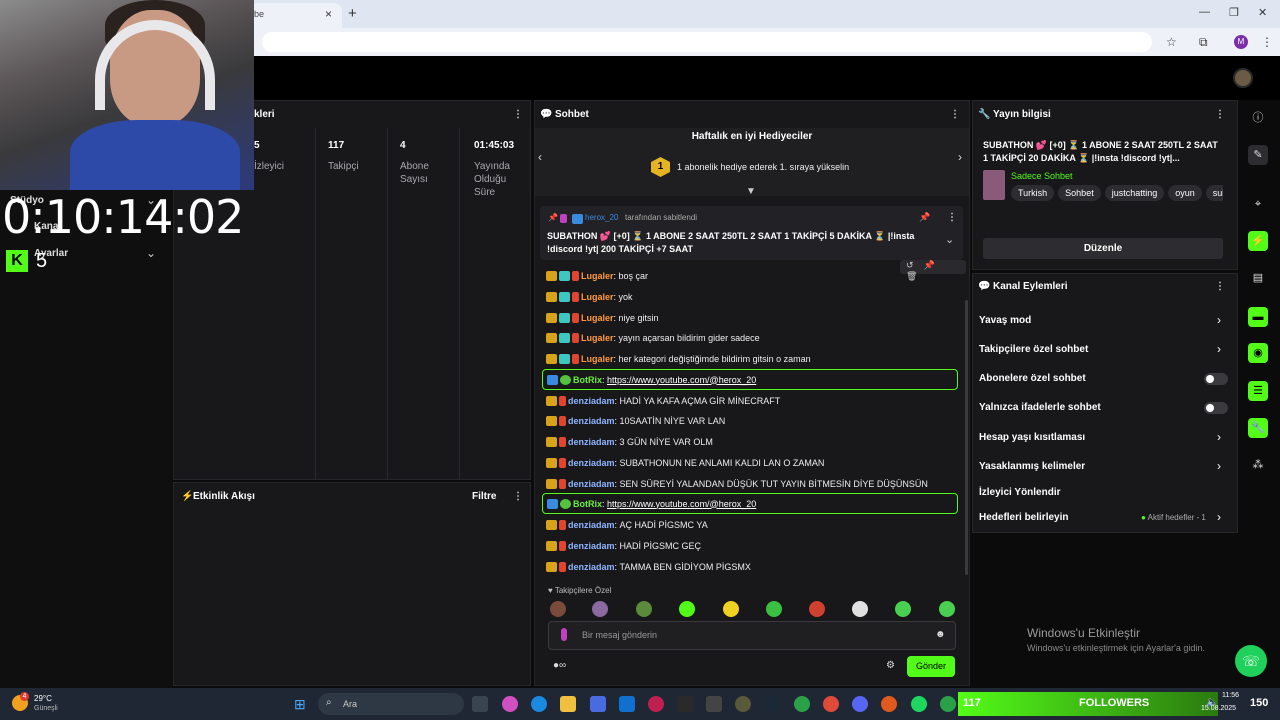 The image size is (1280, 720). What do you see at coordinates (1023, 517) in the screenshot?
I see `channel-action-item: Hedefleri belirleyin` at bounding box center [1023, 517].